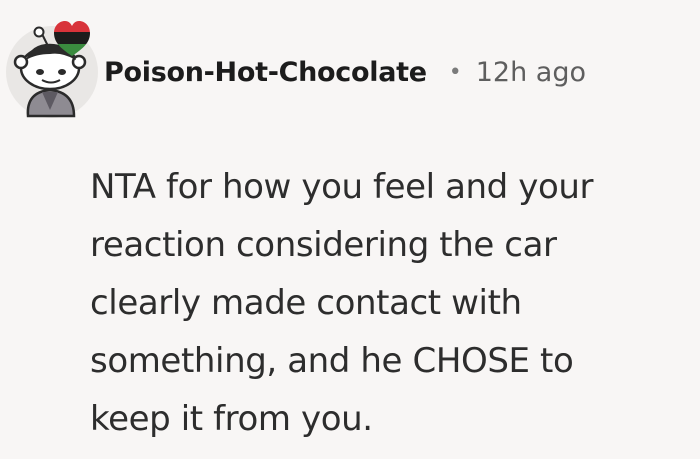 The image size is (700, 459). What do you see at coordinates (531, 72) in the screenshot?
I see `comment-timestamp: 12h ago` at bounding box center [531, 72].